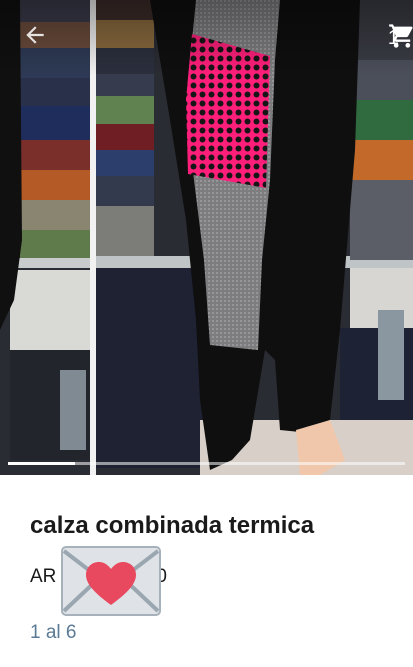  What do you see at coordinates (35, 35) in the screenshot?
I see `arrow-back-icon` at bounding box center [35, 35].